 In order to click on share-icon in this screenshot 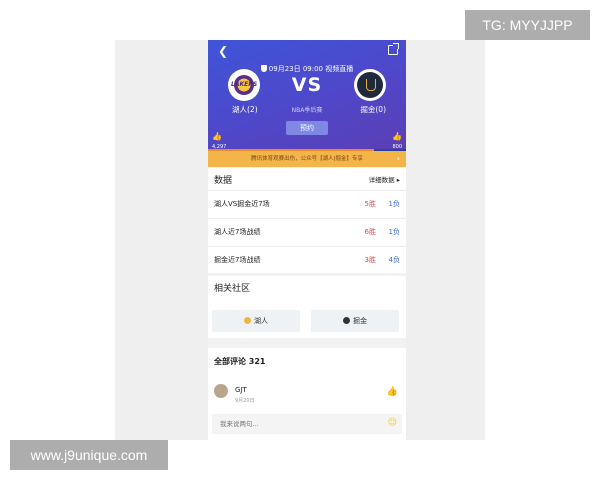, I will do `click(393, 49)`.